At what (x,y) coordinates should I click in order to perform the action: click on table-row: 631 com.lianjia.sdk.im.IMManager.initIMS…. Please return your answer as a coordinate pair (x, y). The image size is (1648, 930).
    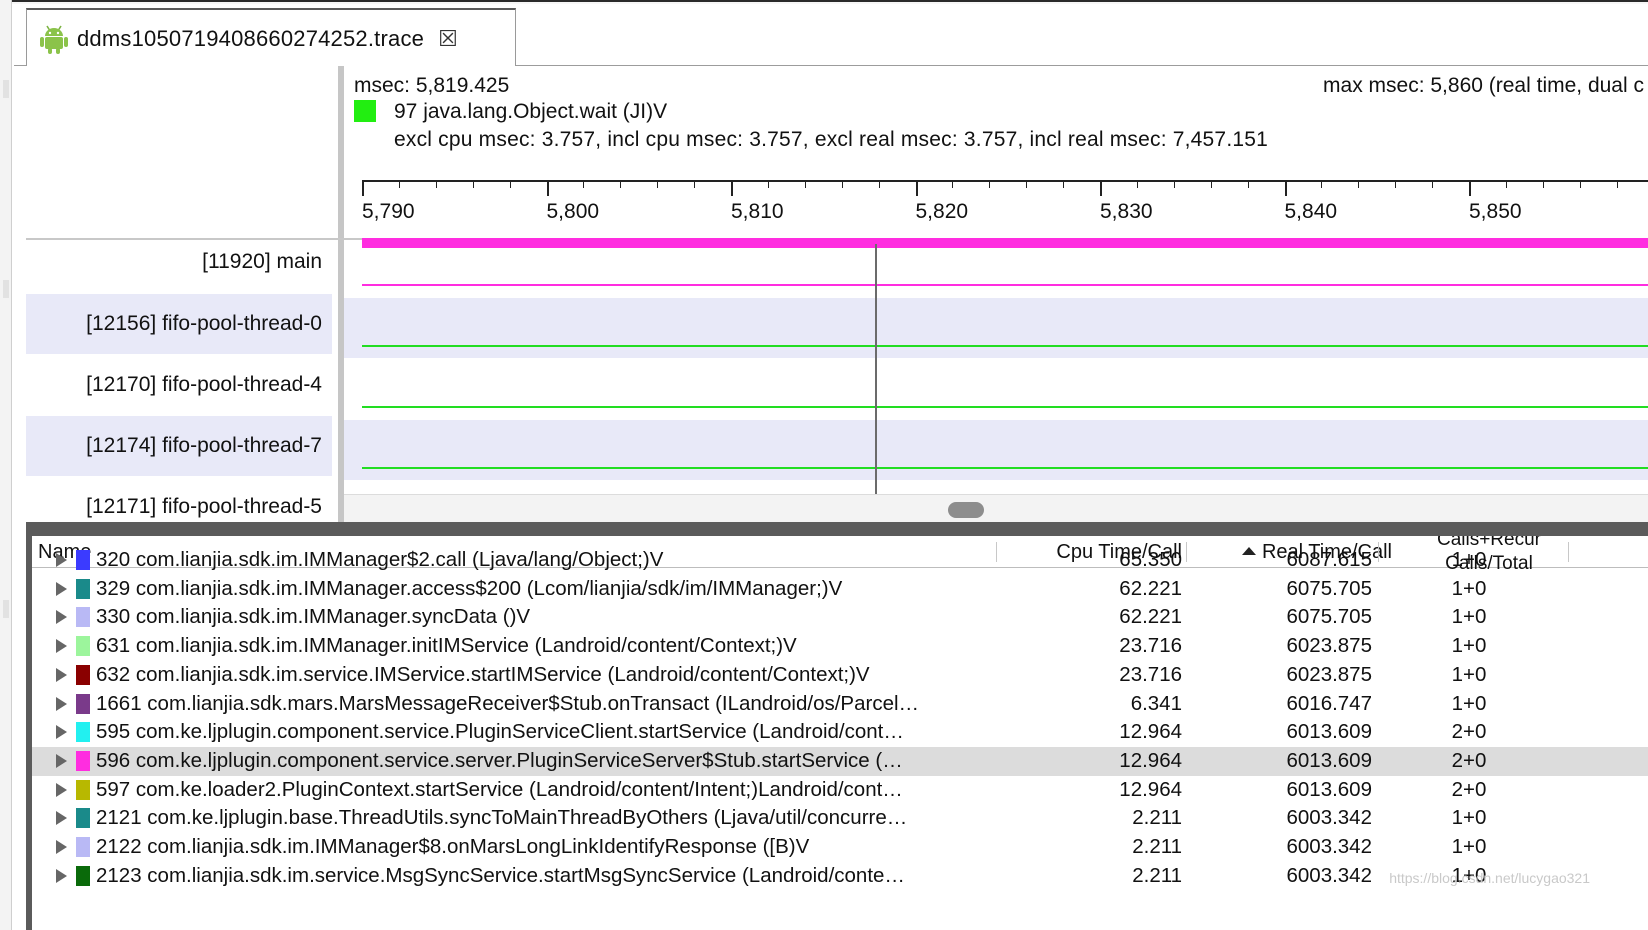
    Looking at the image, I should click on (840, 646).